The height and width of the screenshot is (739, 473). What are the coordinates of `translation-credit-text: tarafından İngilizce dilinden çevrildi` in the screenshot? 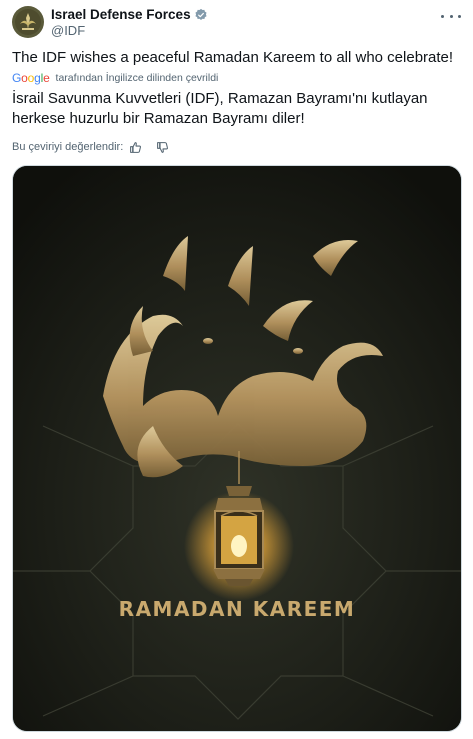 It's located at (137, 78).